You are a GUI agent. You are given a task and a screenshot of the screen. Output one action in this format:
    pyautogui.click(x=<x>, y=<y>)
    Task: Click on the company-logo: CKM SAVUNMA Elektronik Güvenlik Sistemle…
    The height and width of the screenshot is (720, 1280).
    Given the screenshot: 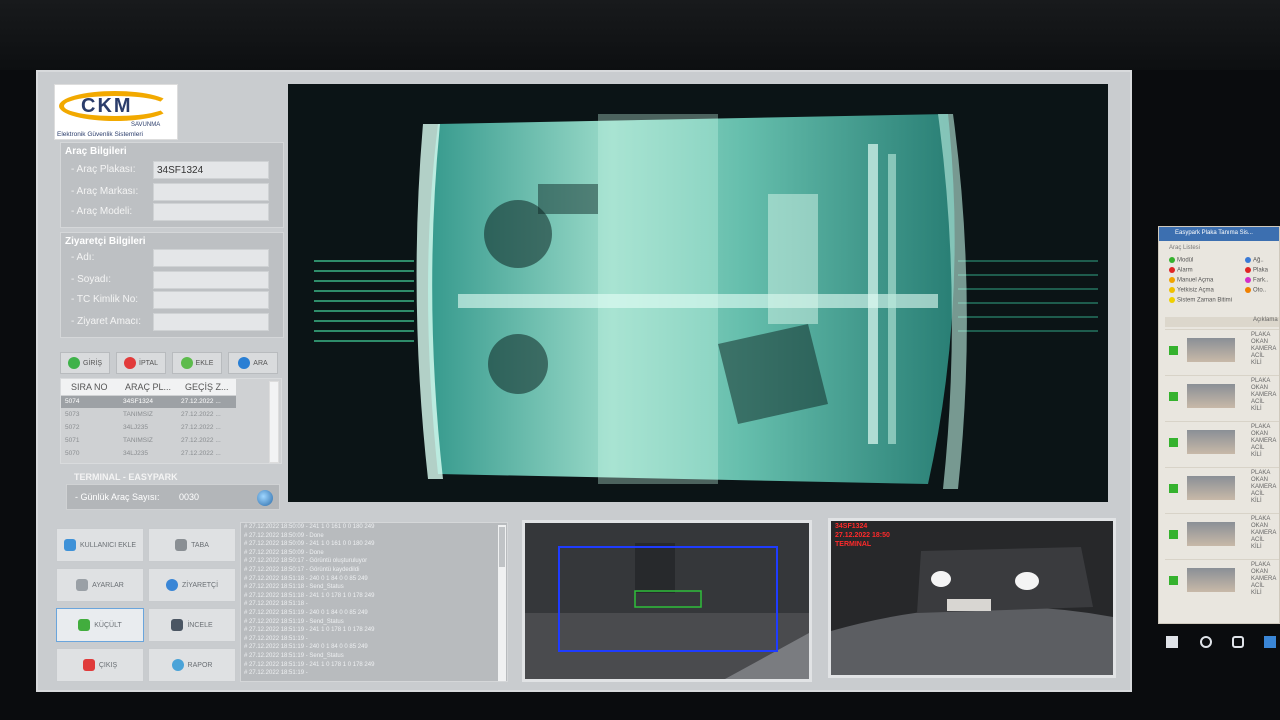 What is the action you would take?
    pyautogui.click(x=116, y=112)
    